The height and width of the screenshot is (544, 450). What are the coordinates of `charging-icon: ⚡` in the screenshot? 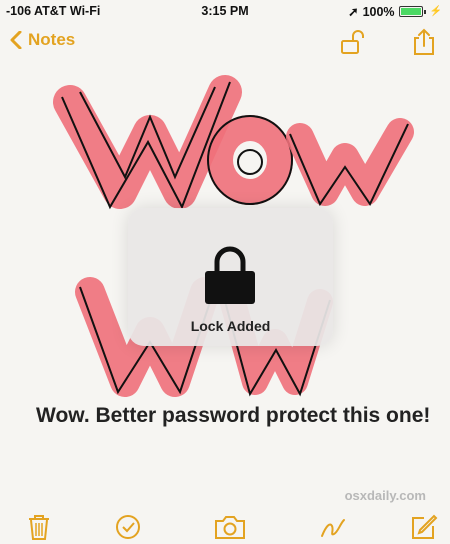 It's located at (435, 11).